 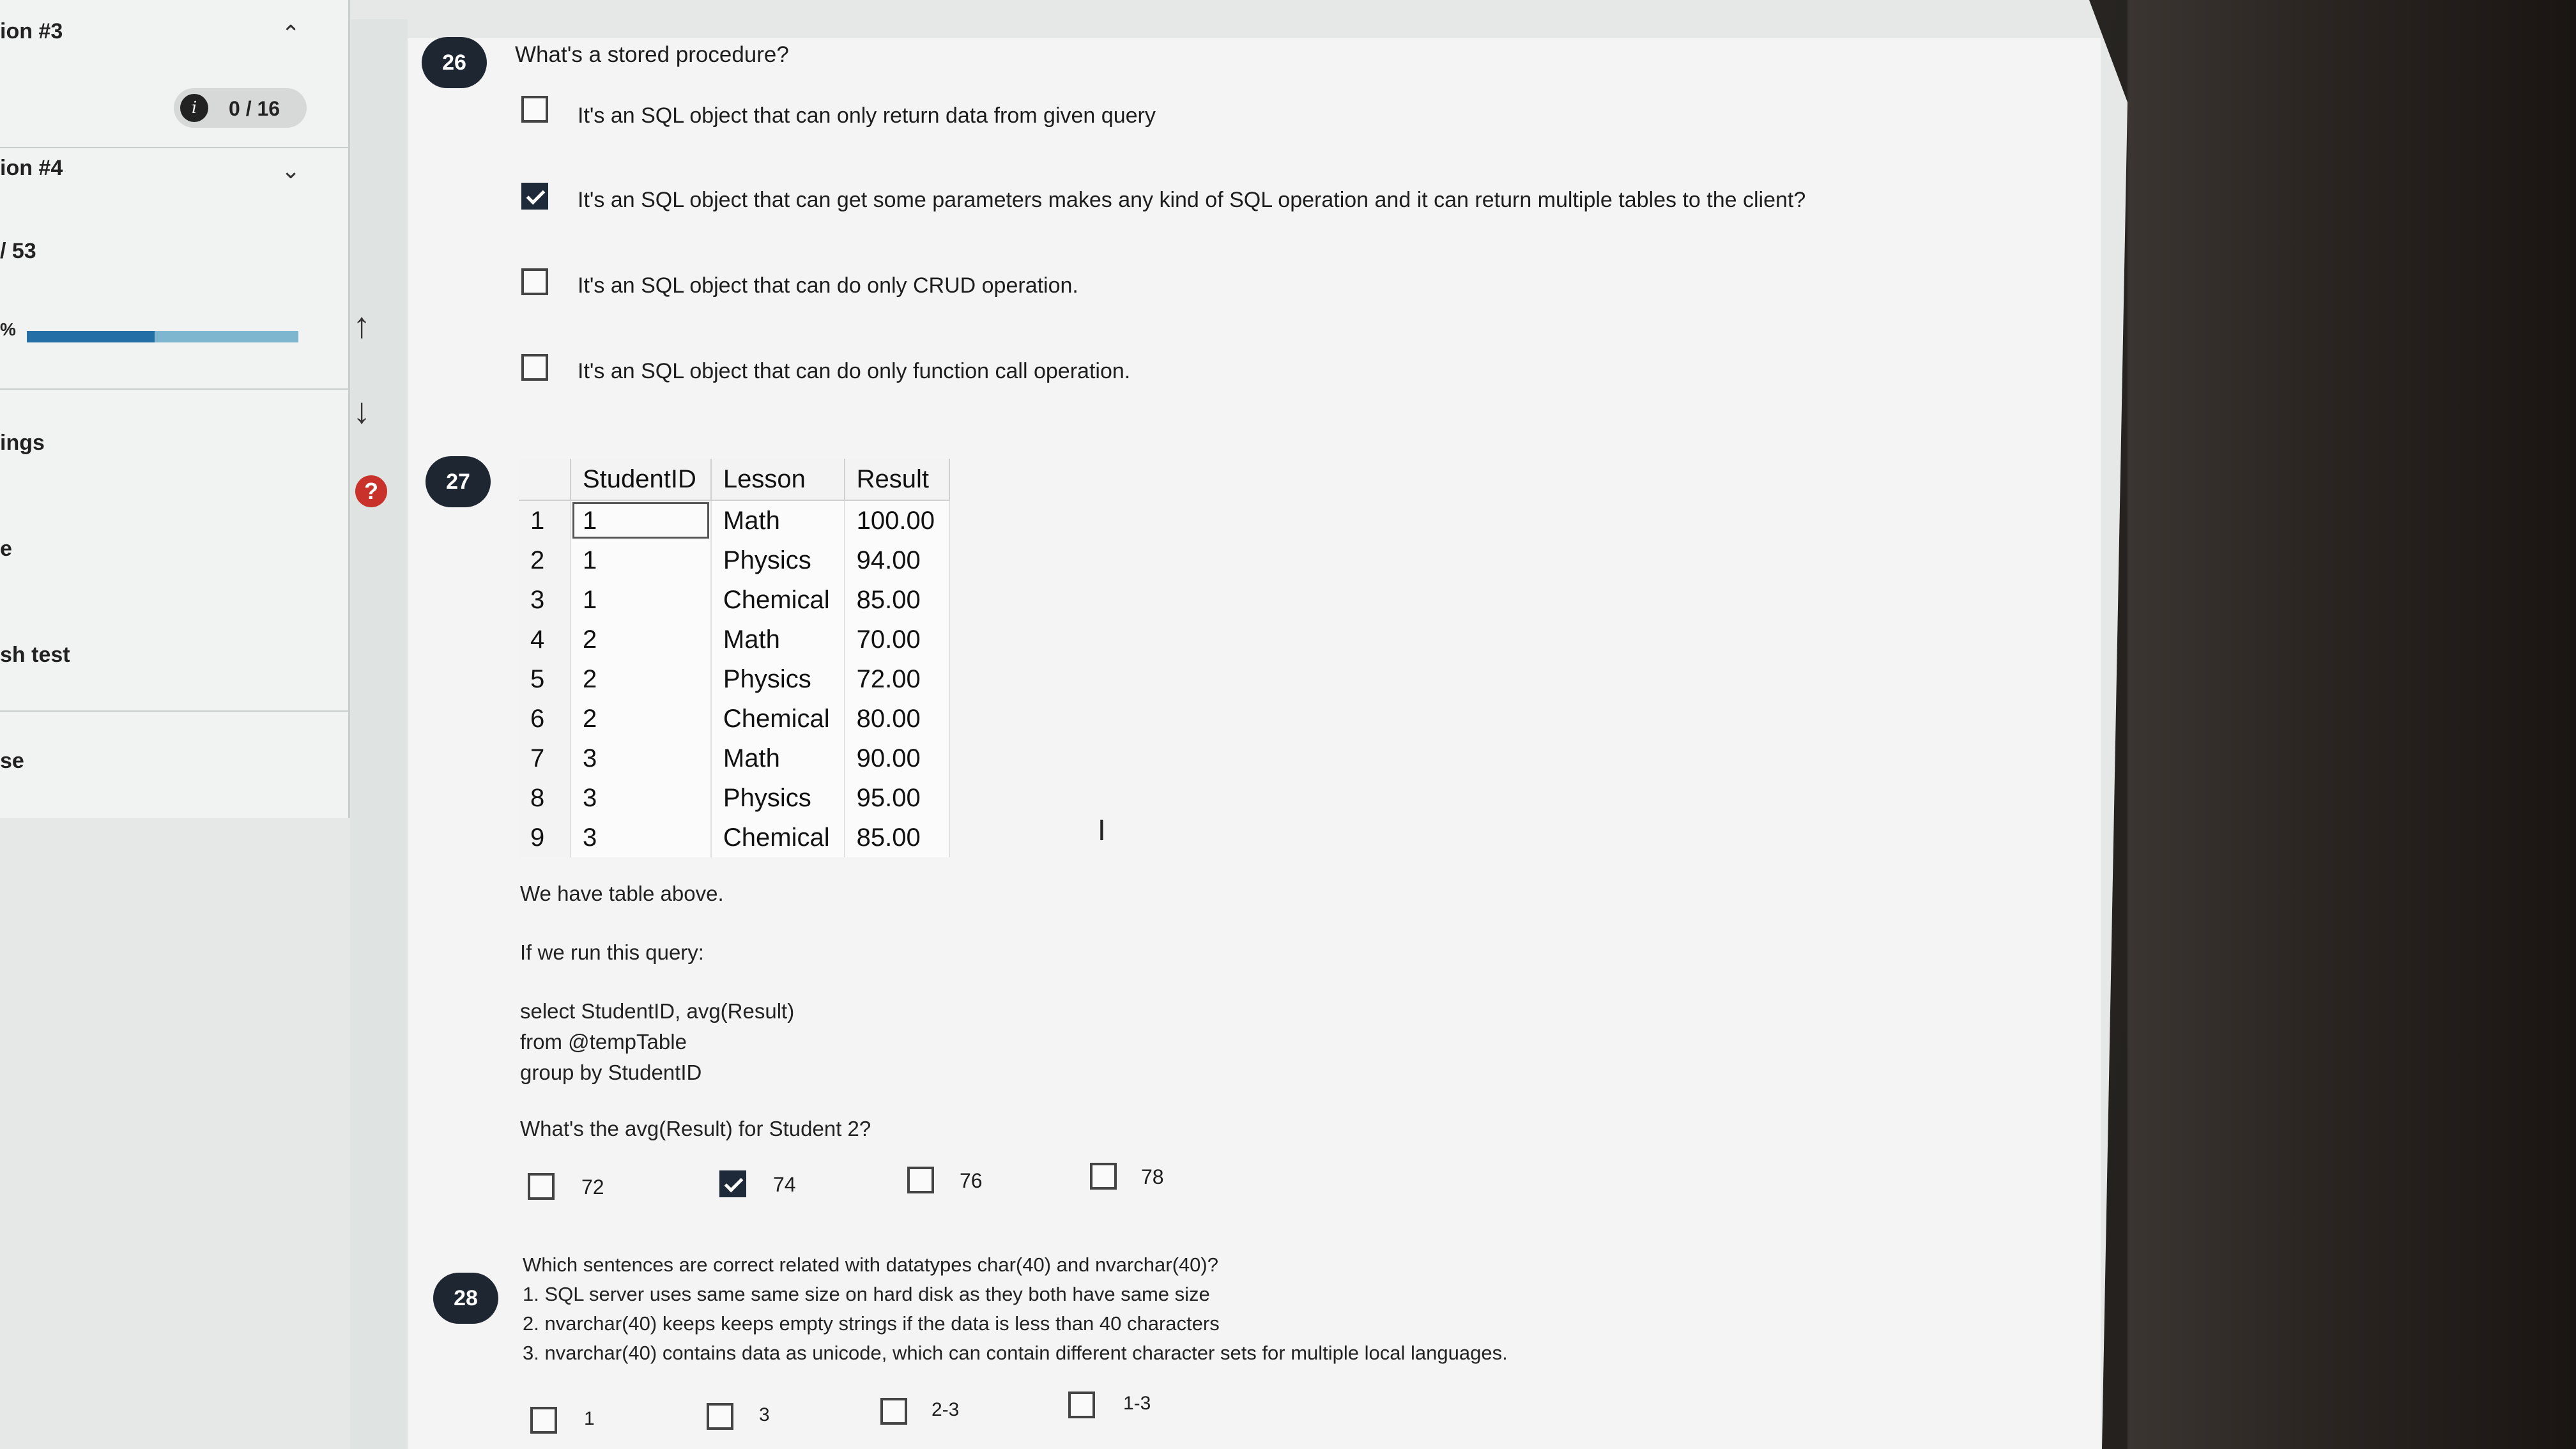 I want to click on q28-option-3-checkbox, so click(x=893, y=1411).